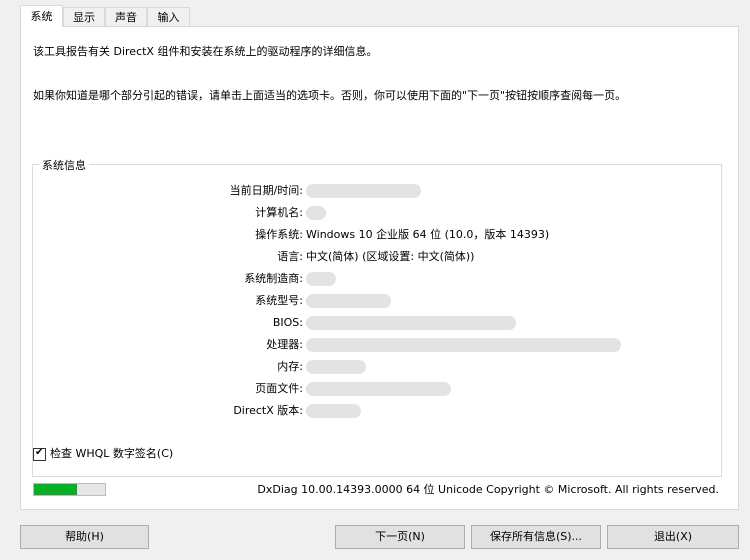  What do you see at coordinates (268, 410) in the screenshot?
I see `directx-label: DirectX 版本:` at bounding box center [268, 410].